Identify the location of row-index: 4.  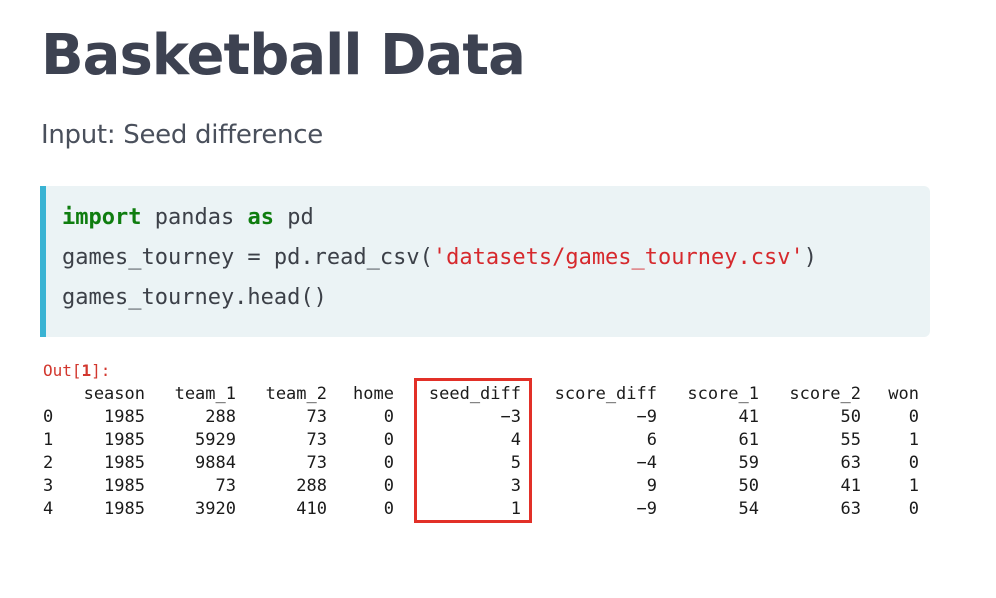
(48, 509).